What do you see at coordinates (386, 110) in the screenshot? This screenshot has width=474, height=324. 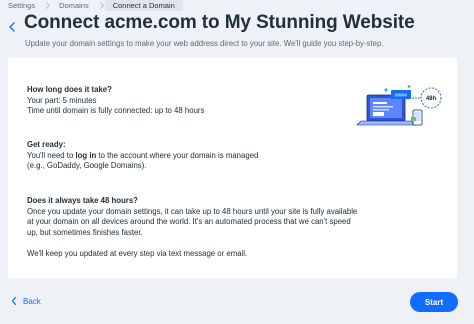 I see `laptop-icon` at bounding box center [386, 110].